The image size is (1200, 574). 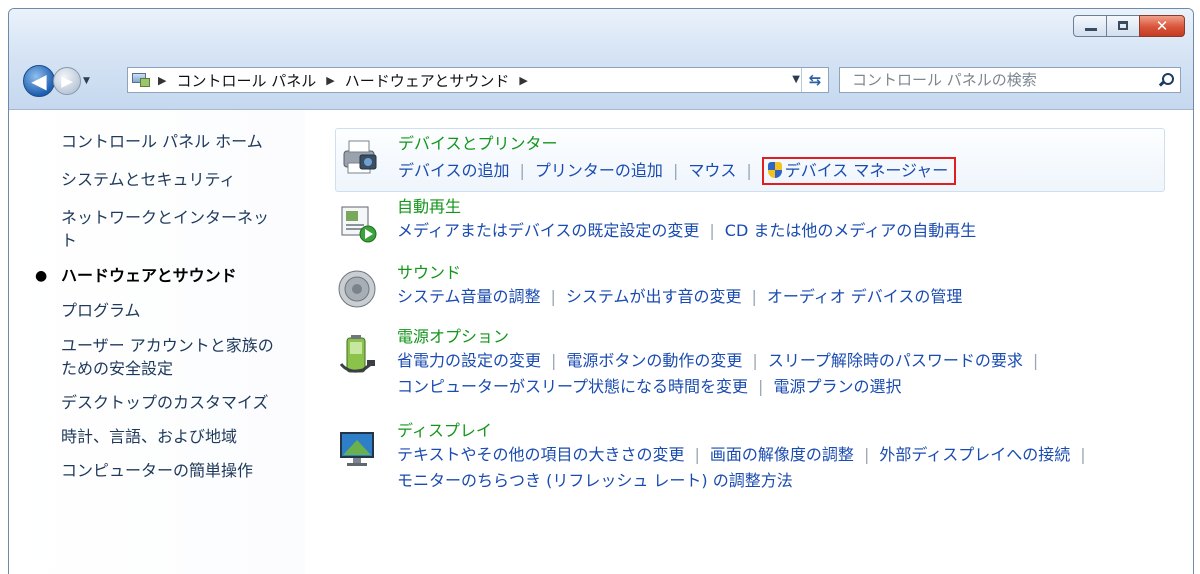 I want to click on forward-button: ▶, so click(x=67, y=81).